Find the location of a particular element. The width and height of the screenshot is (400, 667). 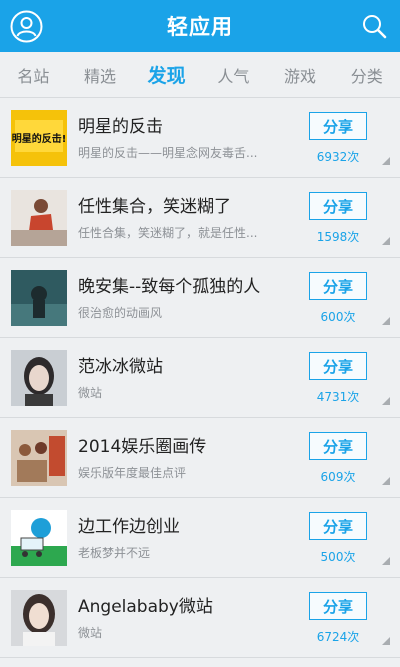

app-description: 娱乐版年度最佳点评 is located at coordinates (132, 473).